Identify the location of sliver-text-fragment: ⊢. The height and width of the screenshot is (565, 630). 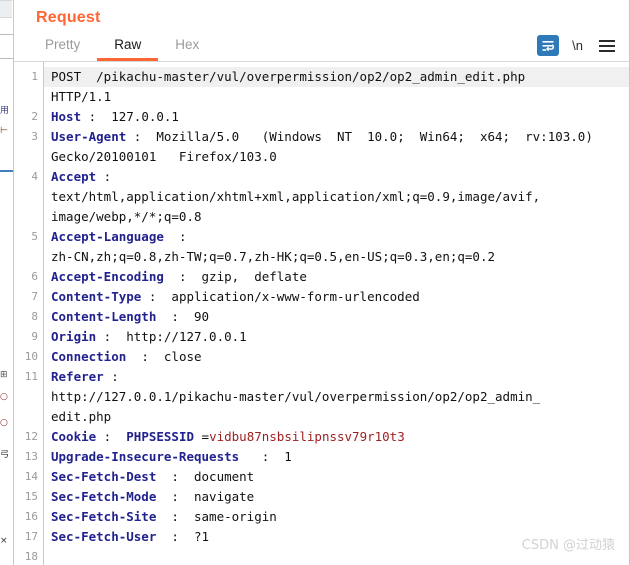
(4, 131).